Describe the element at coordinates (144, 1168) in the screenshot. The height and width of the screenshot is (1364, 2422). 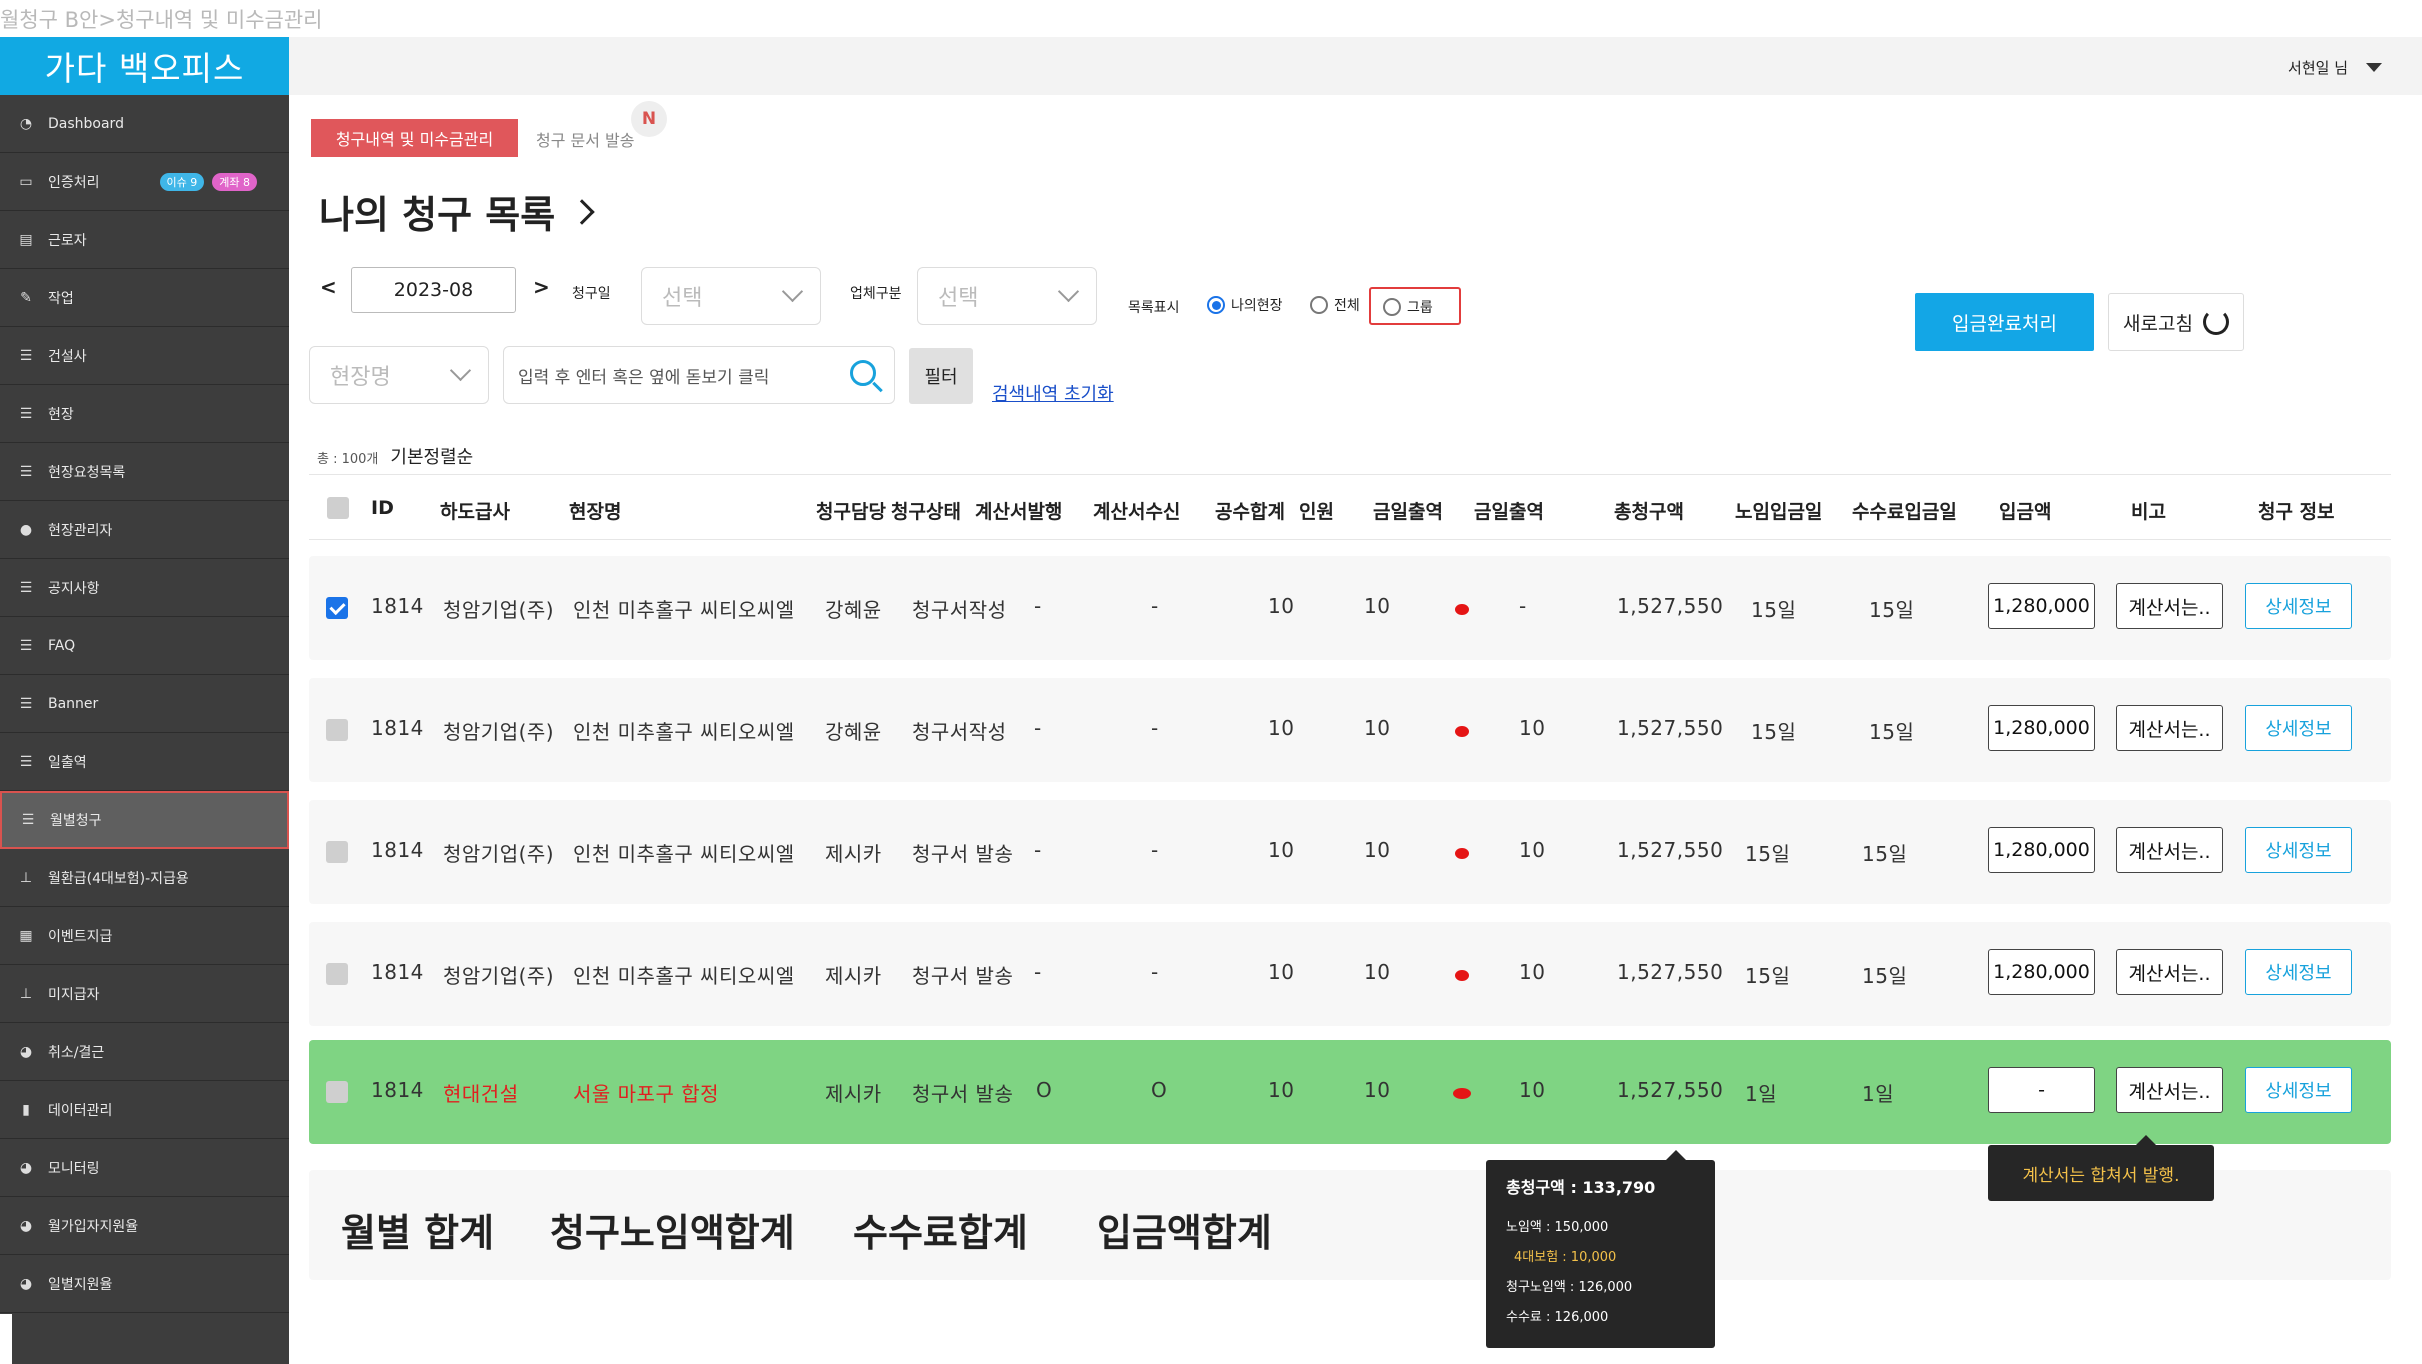
I see `sidebar-item-18: ◕ 모니터링` at that location.